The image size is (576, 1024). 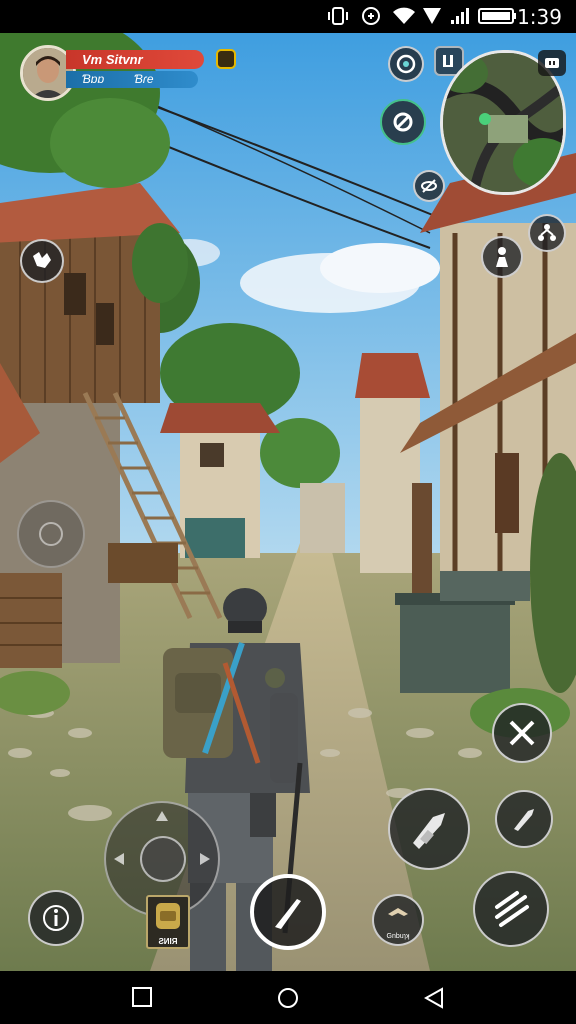 What do you see at coordinates (398, 912) in the screenshot?
I see `hands-icon` at bounding box center [398, 912].